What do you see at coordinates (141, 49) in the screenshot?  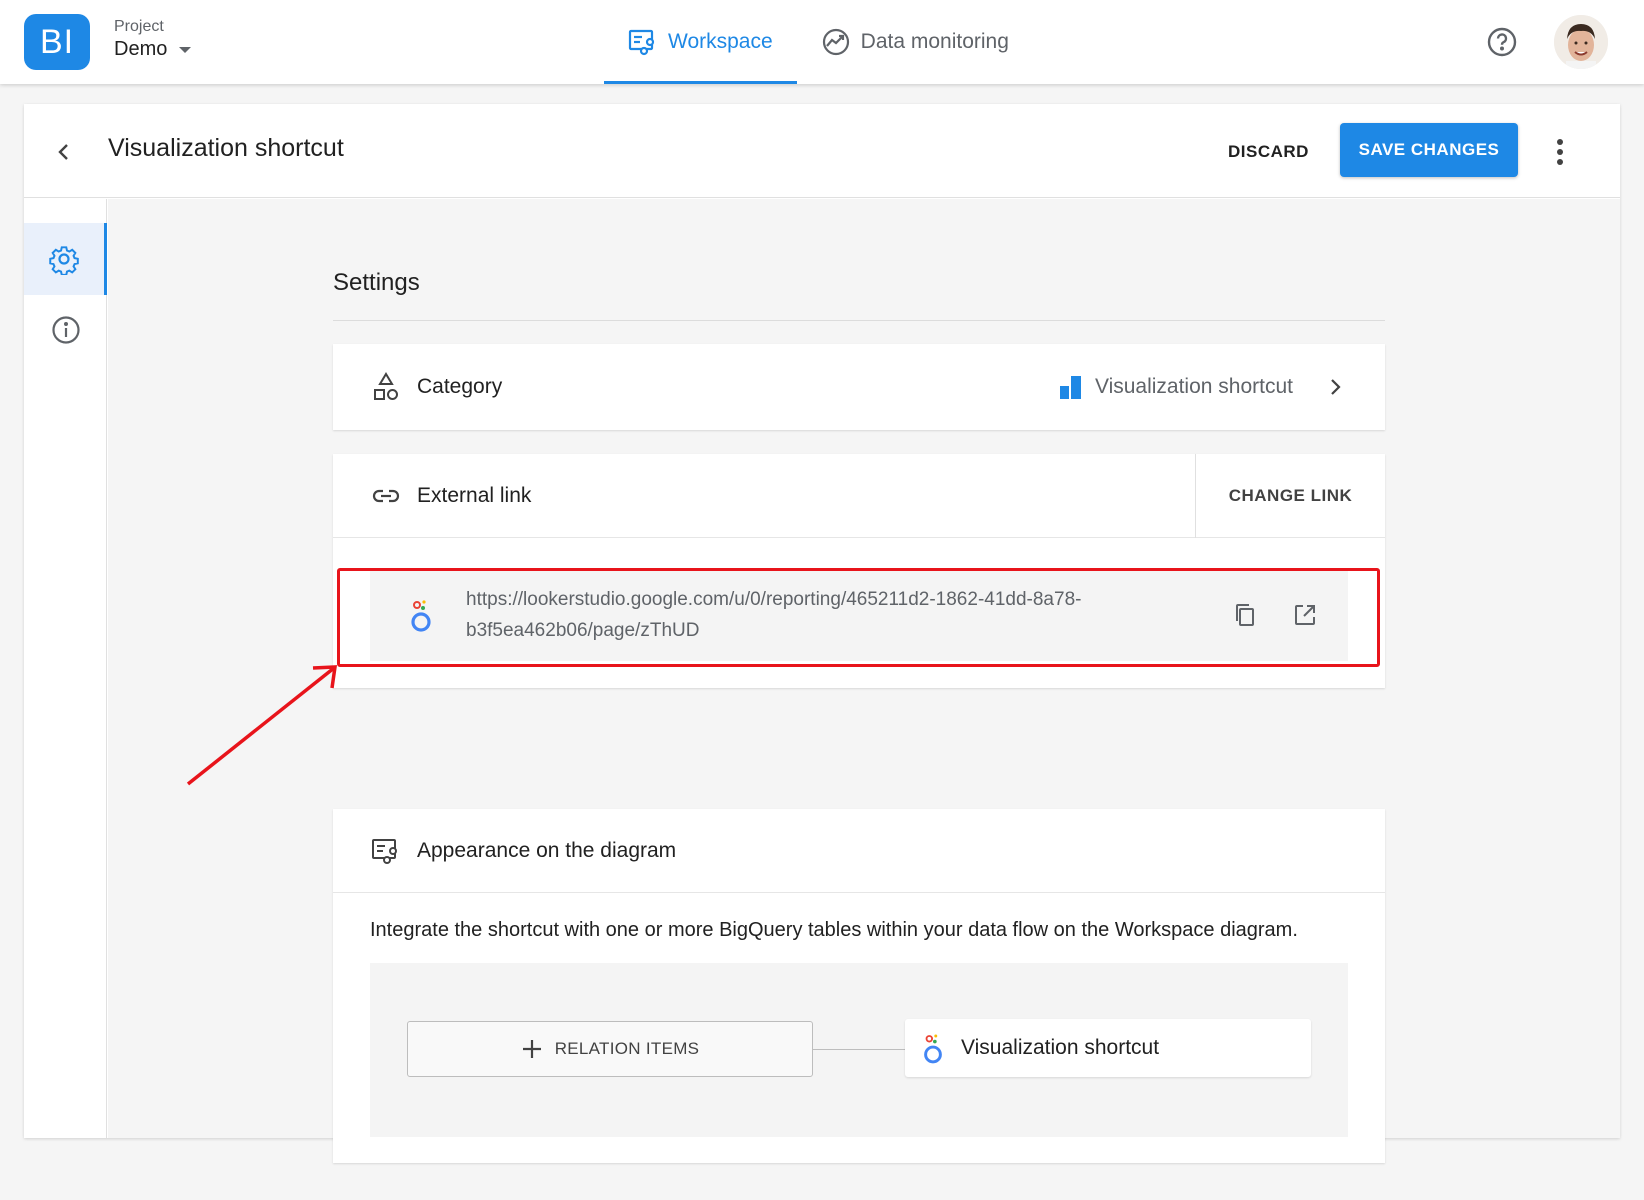 I see `project-name: Demo` at bounding box center [141, 49].